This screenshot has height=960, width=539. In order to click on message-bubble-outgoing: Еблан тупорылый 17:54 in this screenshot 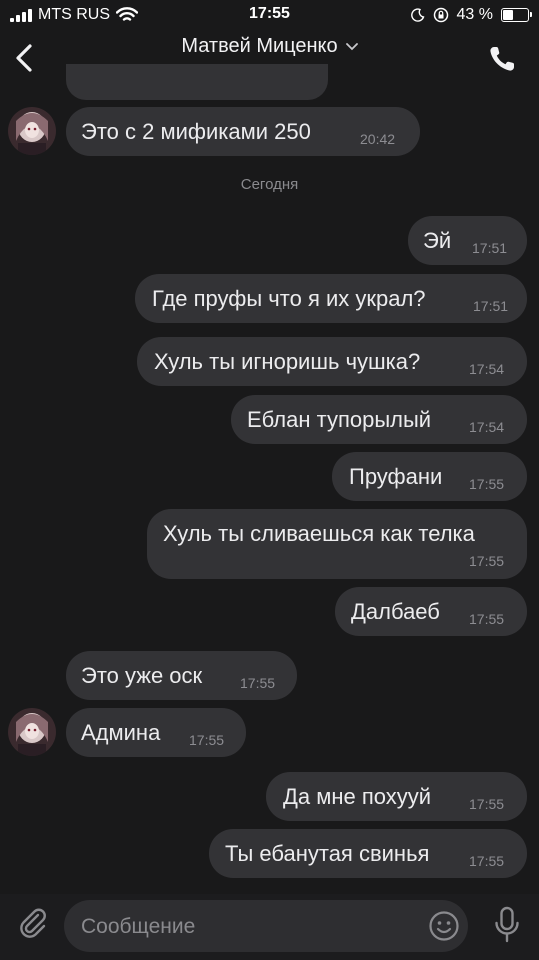, I will do `click(379, 419)`.